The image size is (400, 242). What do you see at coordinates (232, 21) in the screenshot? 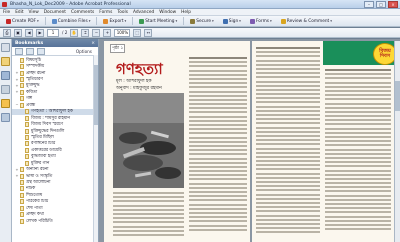
I see `sign-button: Sign ▾` at bounding box center [232, 21].